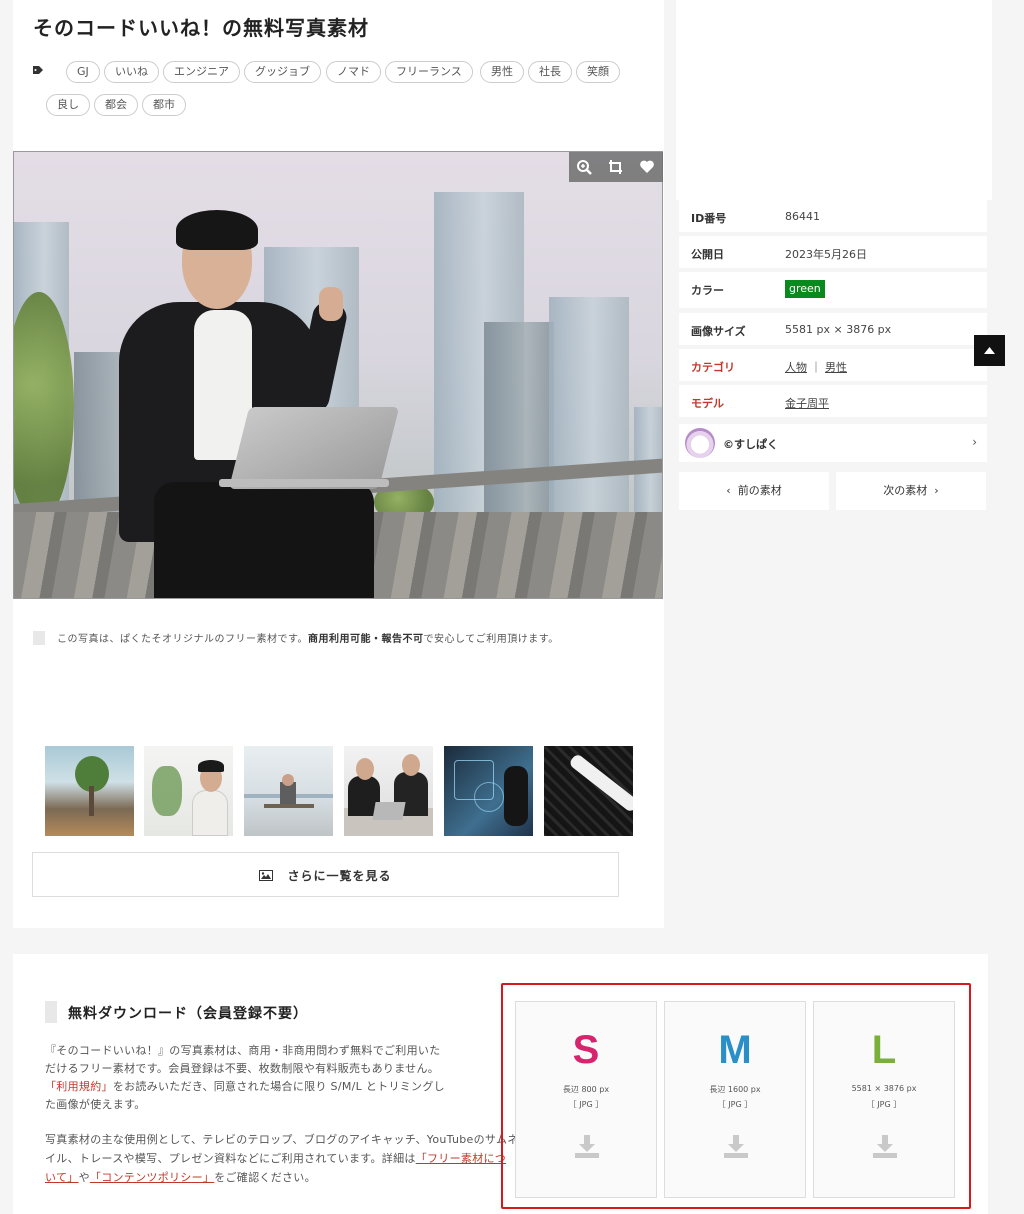 This screenshot has height=1214, width=1024. I want to click on info-id-value: 86441, so click(802, 216).